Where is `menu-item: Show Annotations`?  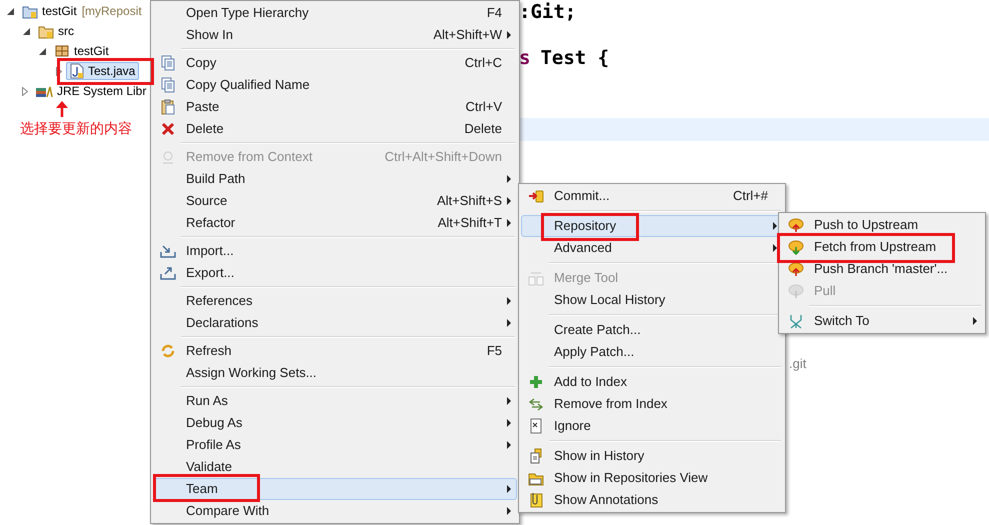
menu-item: Show Annotations is located at coordinates (652, 500).